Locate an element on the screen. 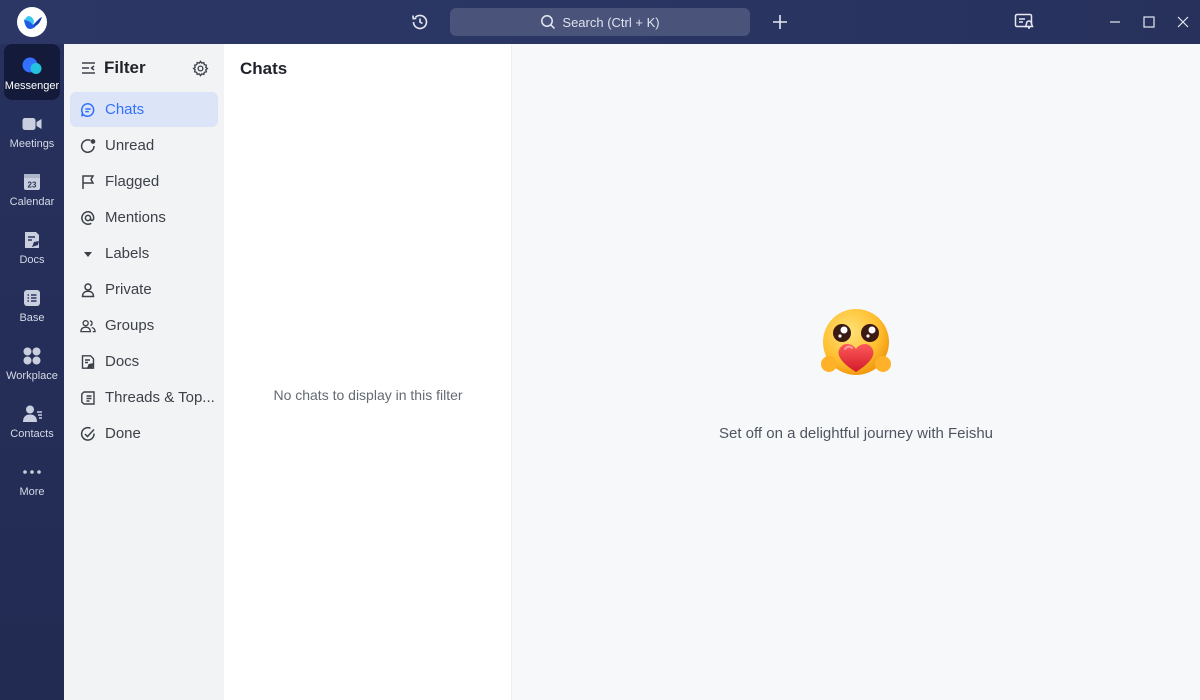 This screenshot has height=700, width=1200. filter-item-chats: Chats is located at coordinates (144, 109).